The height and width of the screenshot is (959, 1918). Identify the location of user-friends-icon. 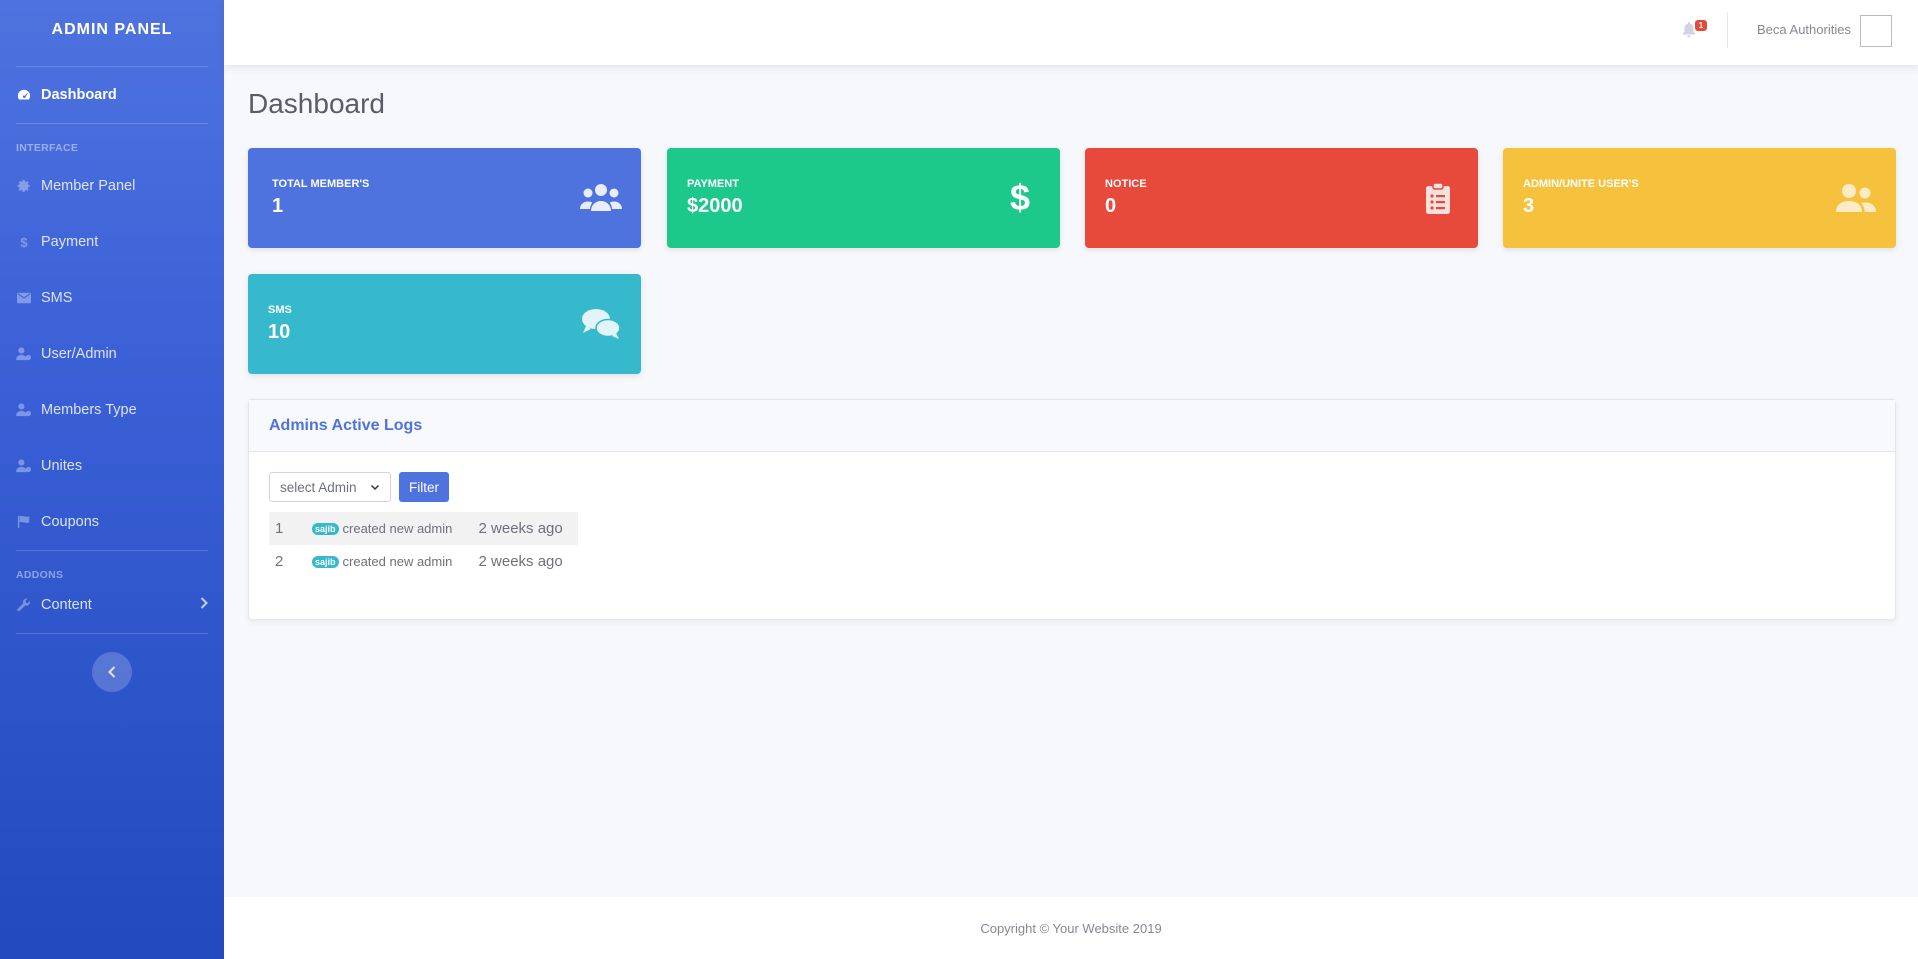
(1856, 198).